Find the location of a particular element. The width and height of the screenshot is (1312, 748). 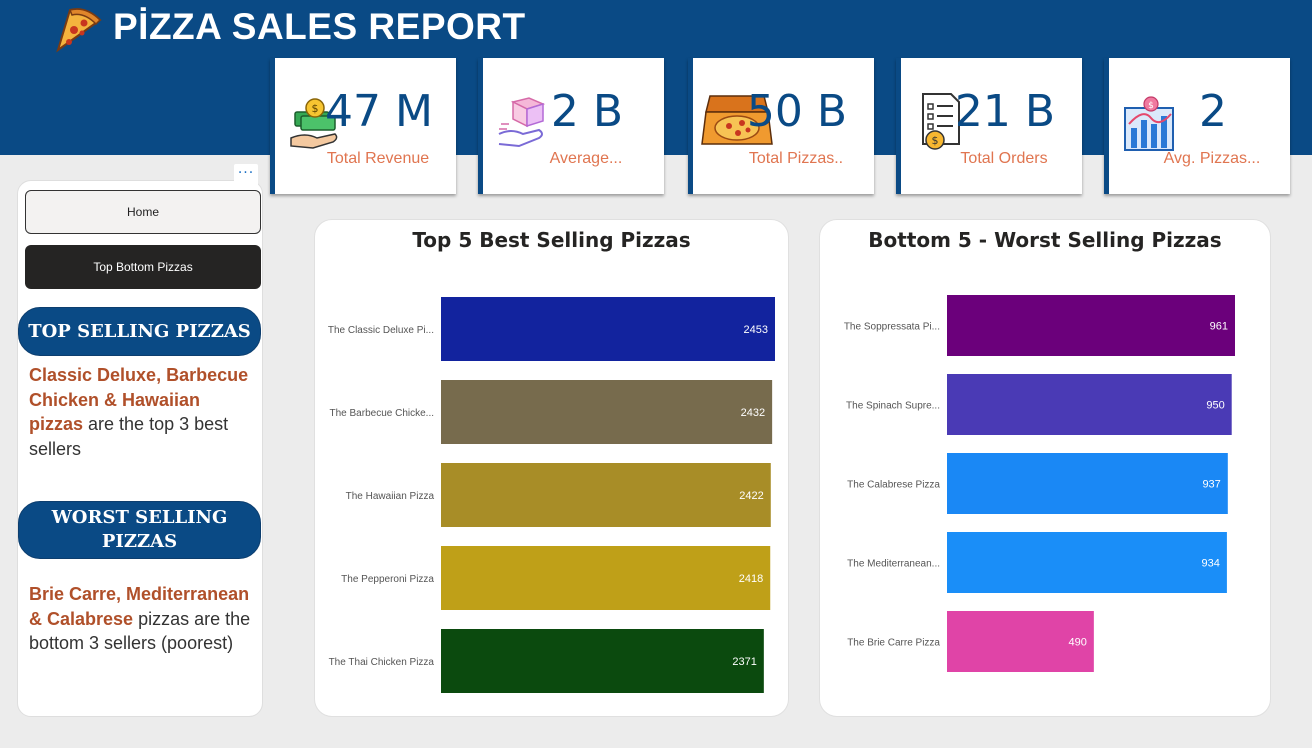

kpi-label: Total Revenue is located at coordinates (378, 158).